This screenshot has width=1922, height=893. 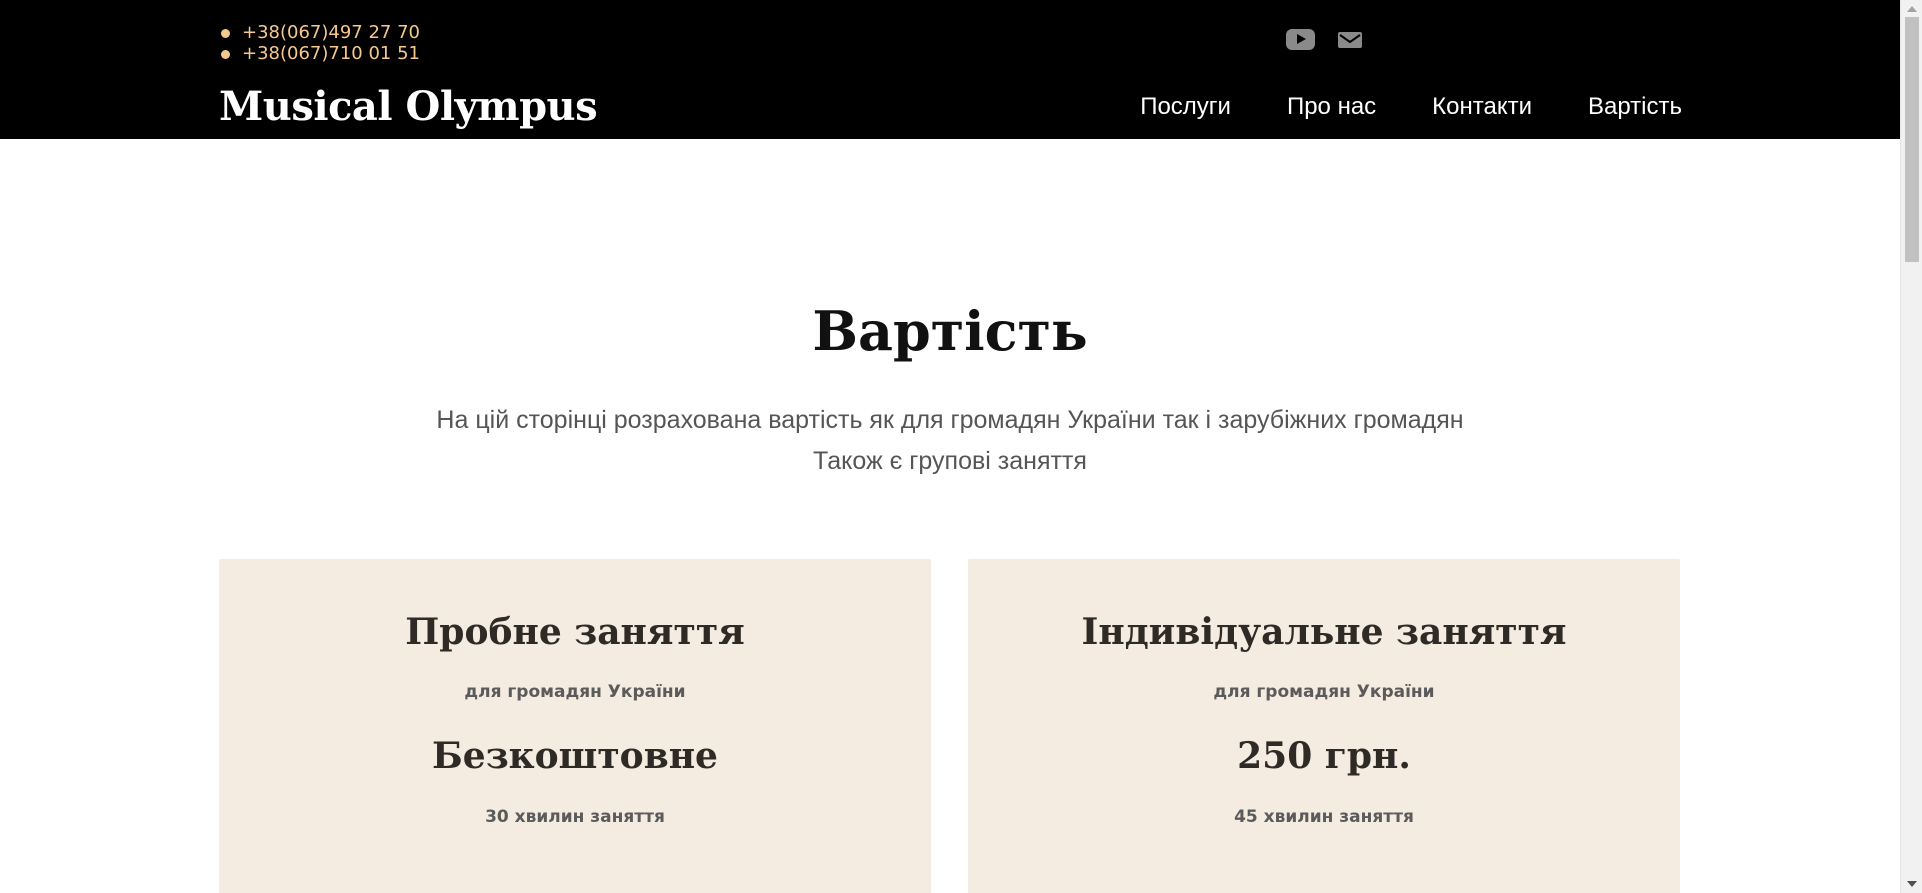 I want to click on nav-pricing: Вартість, so click(x=1635, y=107).